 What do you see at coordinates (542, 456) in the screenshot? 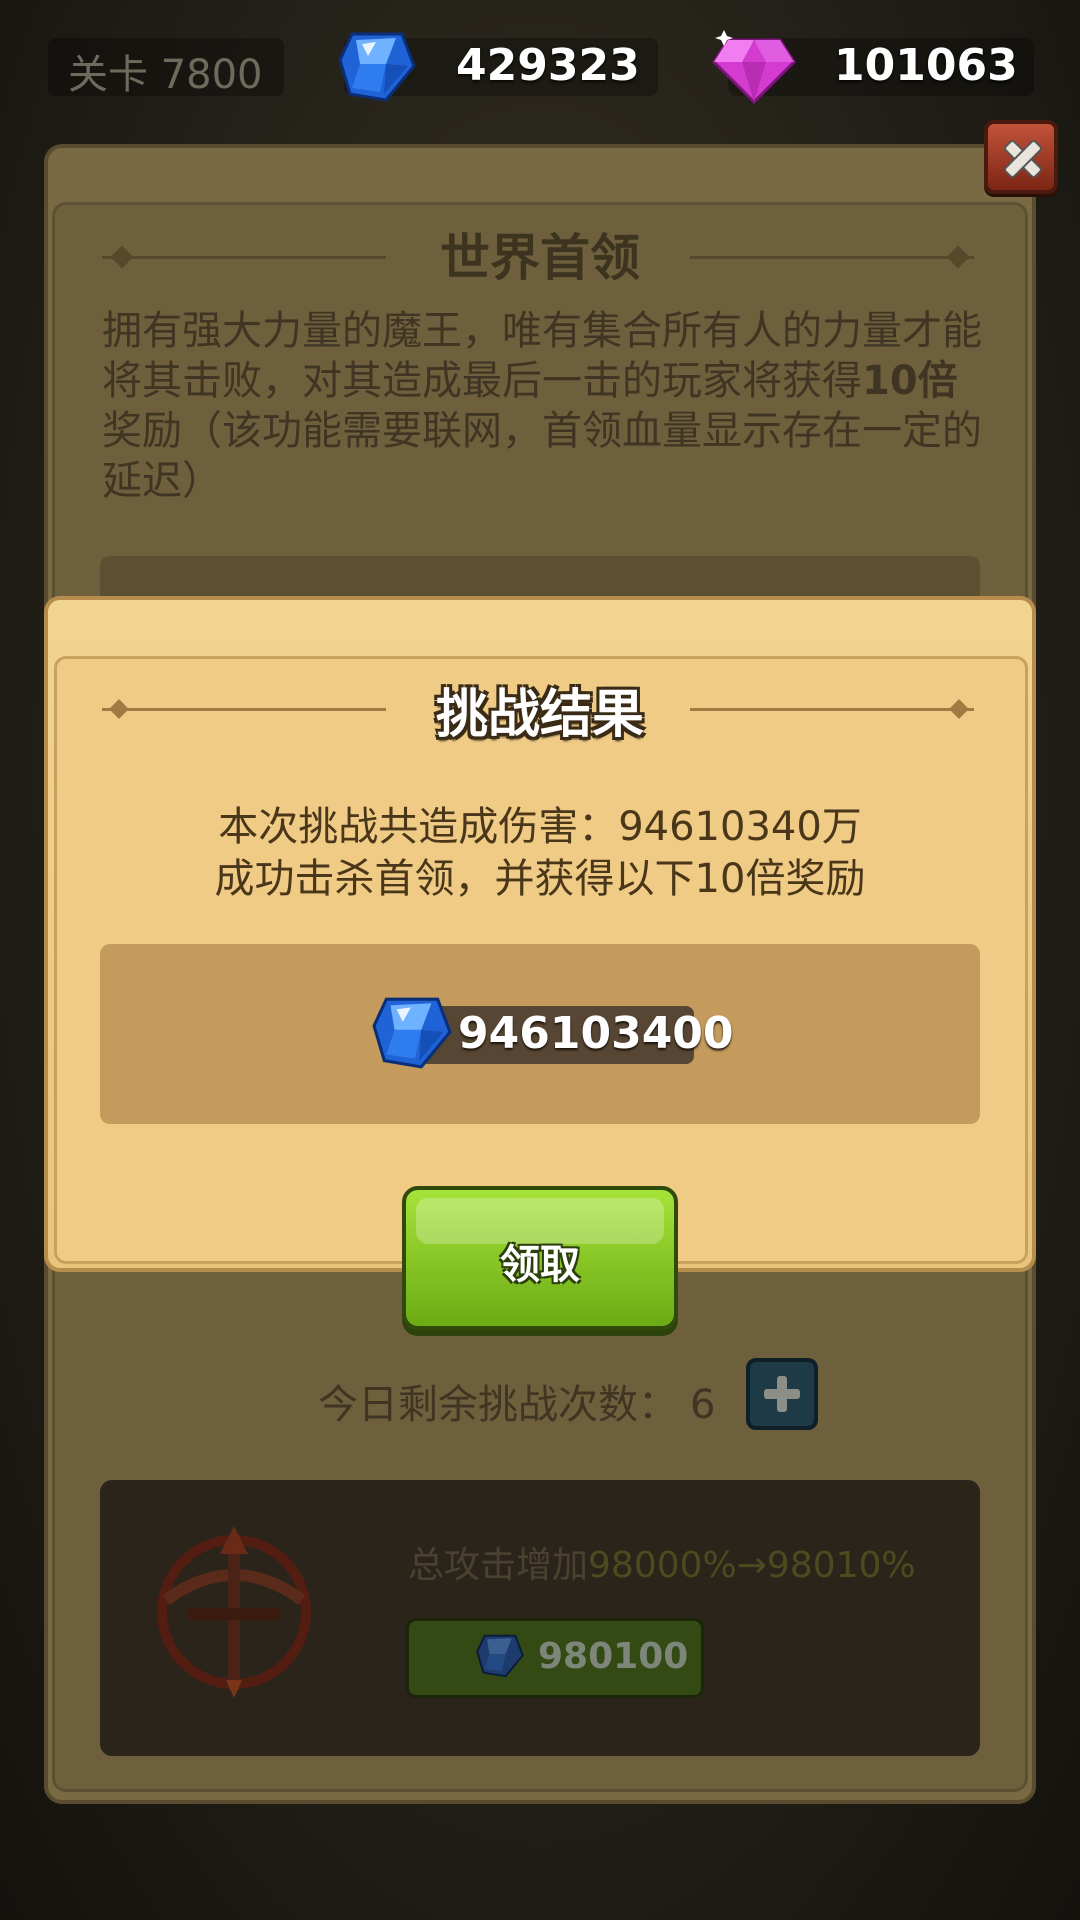
I see `description-text-2: 奖励（该功能需要联网，首领血量显示存在一定的延迟）` at bounding box center [542, 456].